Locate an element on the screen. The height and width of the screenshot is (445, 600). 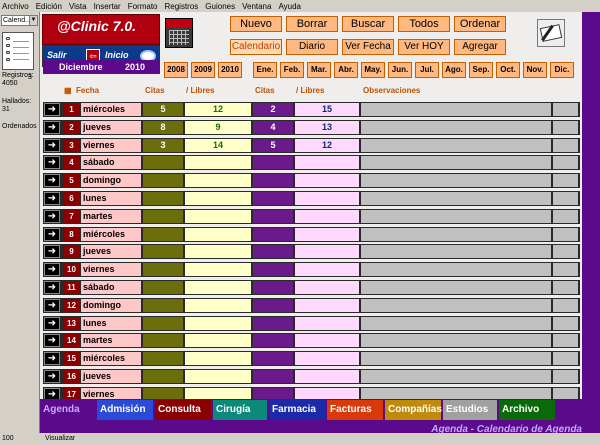
todos-button: Todos is located at coordinates (424, 24).